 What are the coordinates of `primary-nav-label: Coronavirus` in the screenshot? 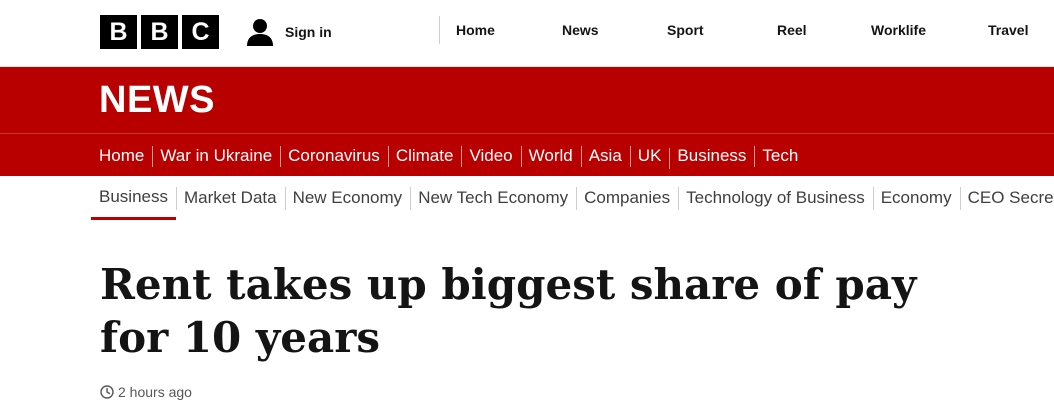 It's located at (334, 155).